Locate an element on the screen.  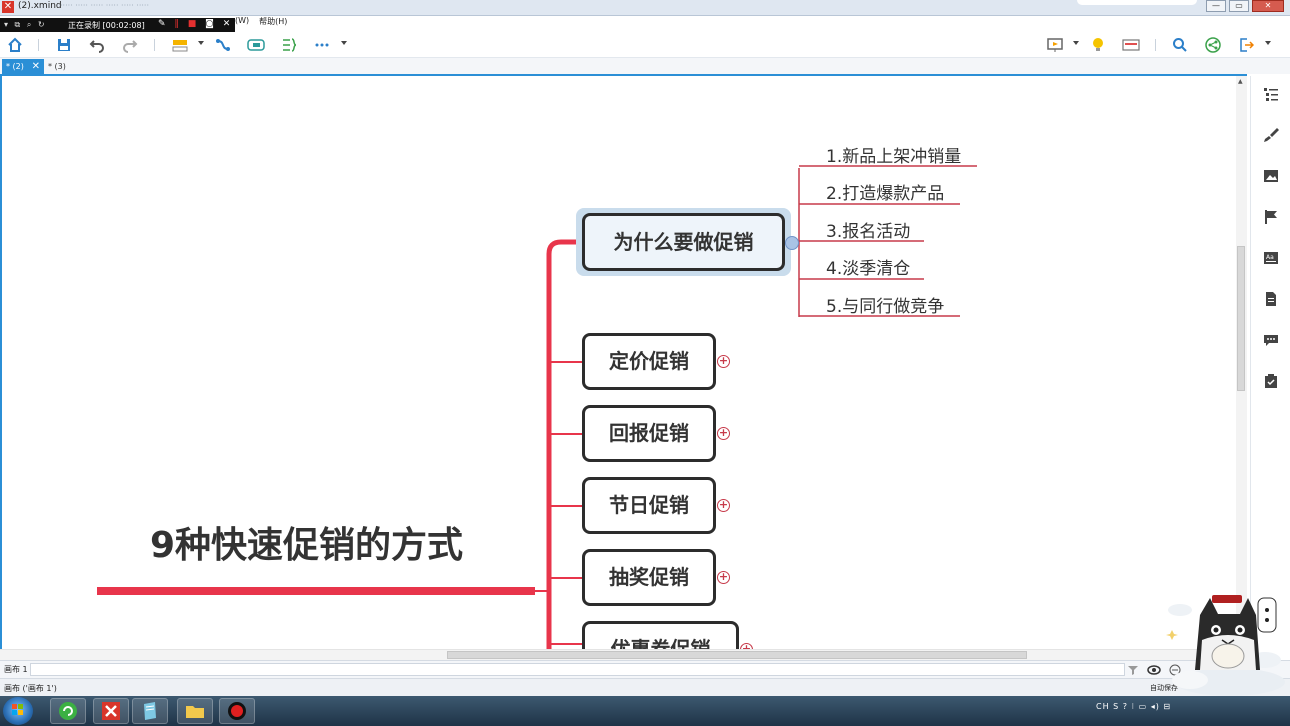
summary-button is located at coordinates (289, 45).